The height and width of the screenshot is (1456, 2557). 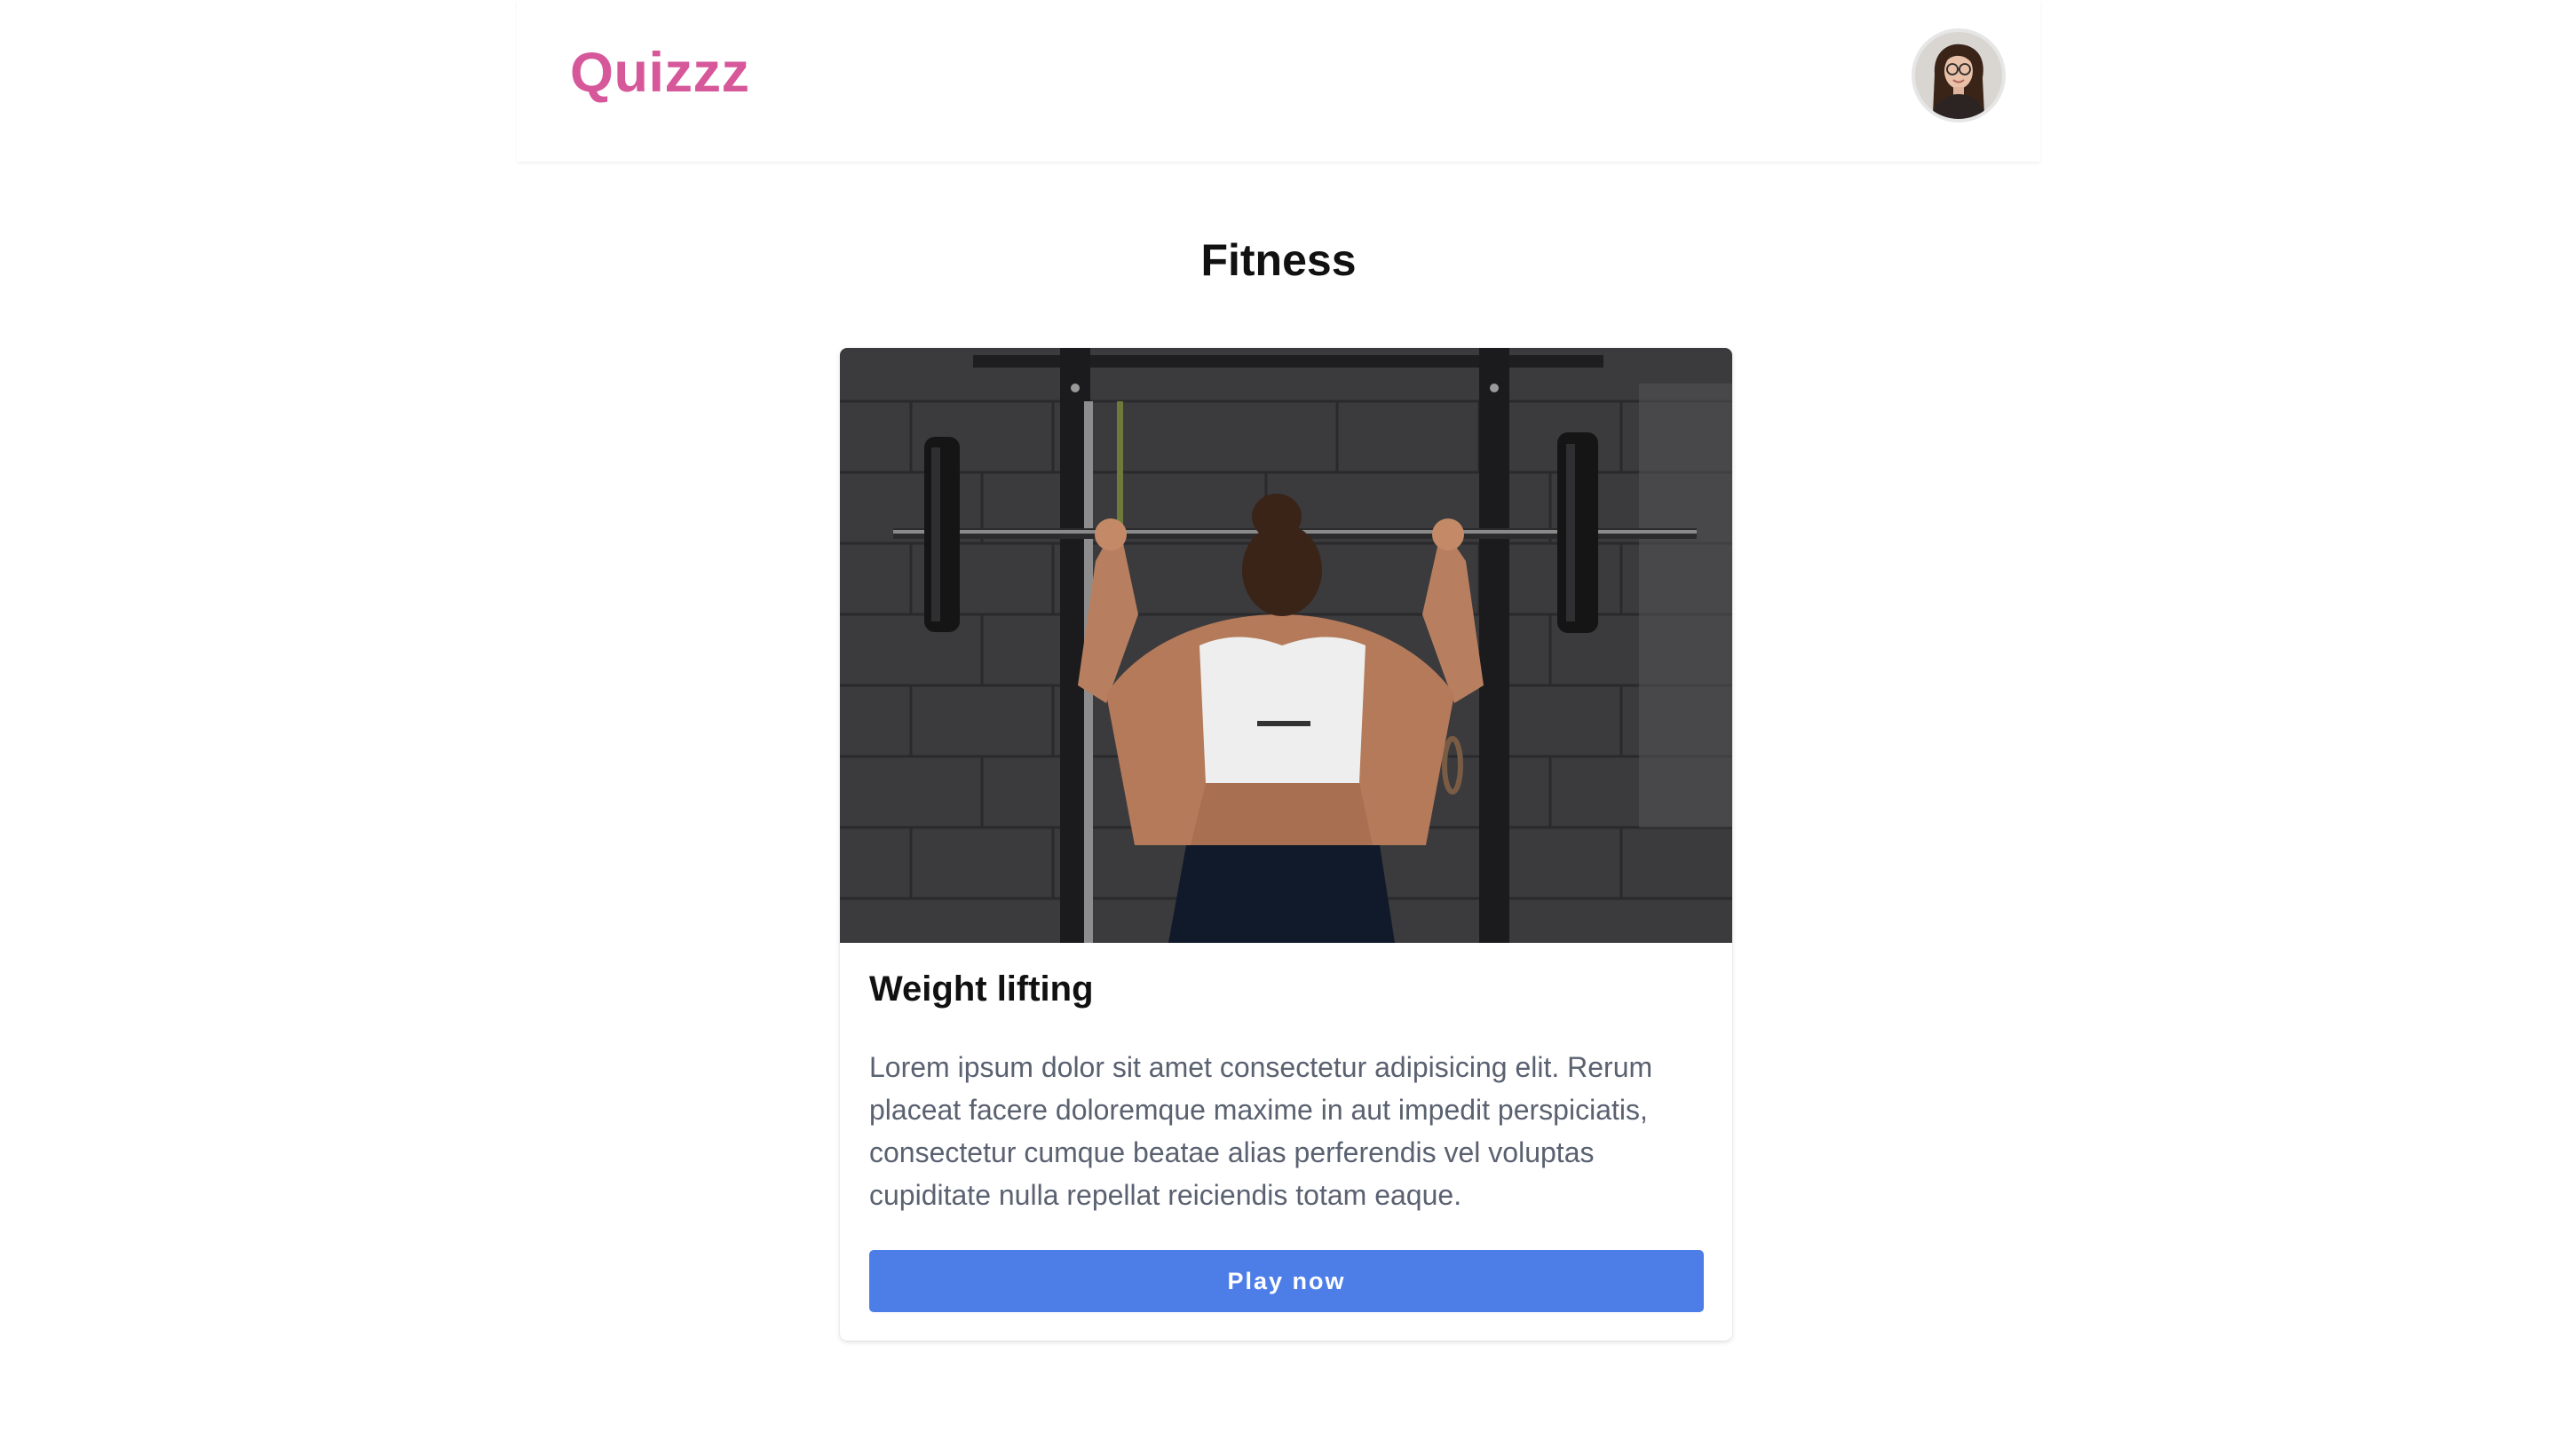 I want to click on top-header: Quizzz, so click(x=1278, y=81).